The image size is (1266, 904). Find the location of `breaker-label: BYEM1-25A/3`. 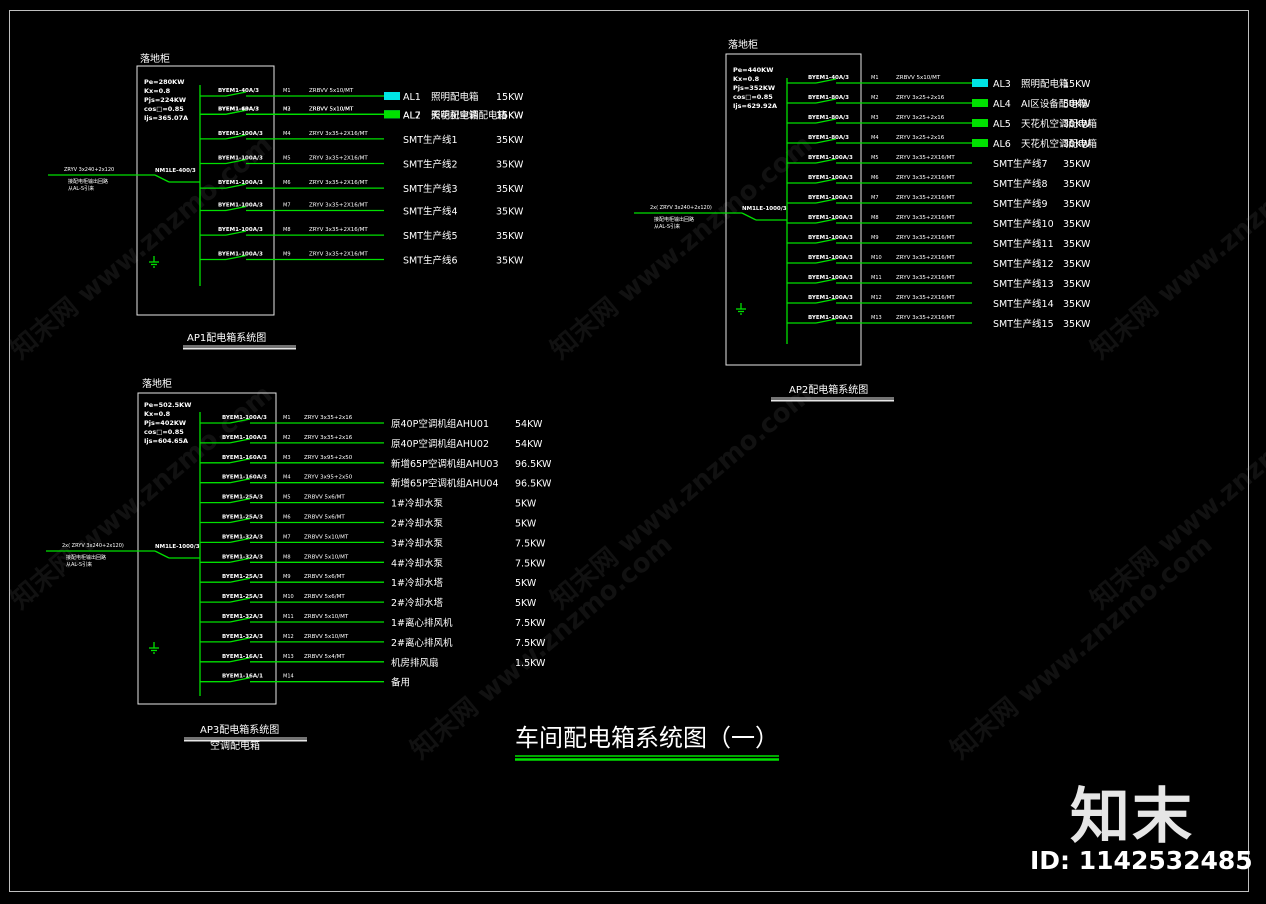

breaker-label: BYEM1-25A/3 is located at coordinates (242, 518).